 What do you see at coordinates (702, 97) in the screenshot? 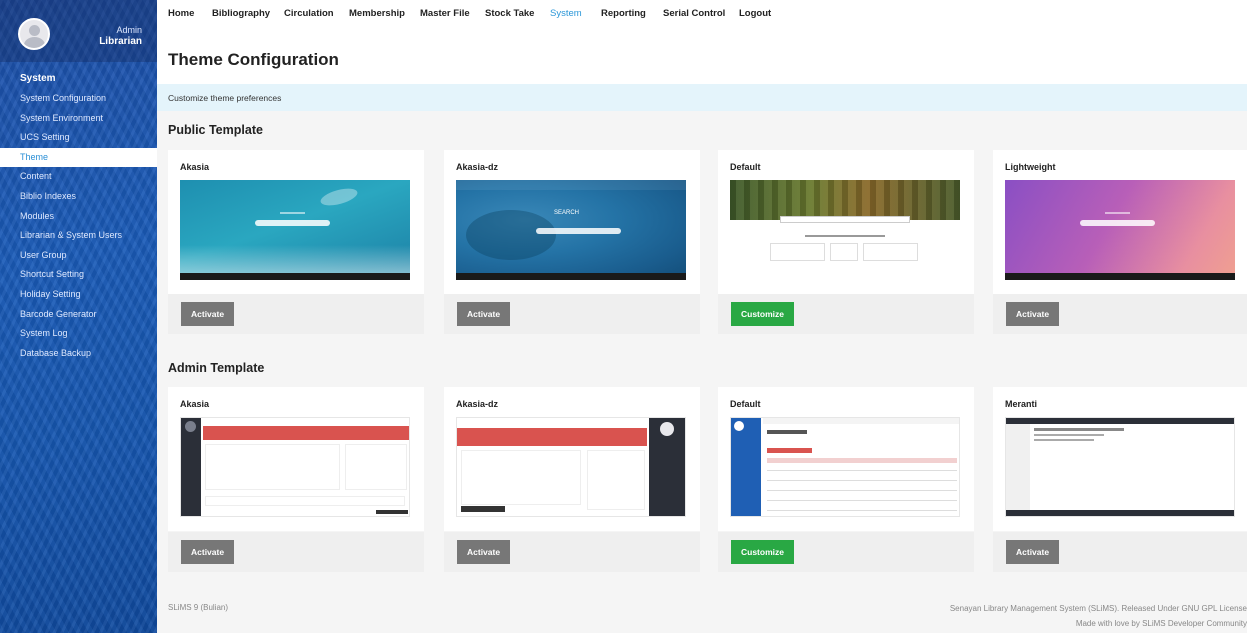
I see `info-bar: Customize theme preferences` at bounding box center [702, 97].